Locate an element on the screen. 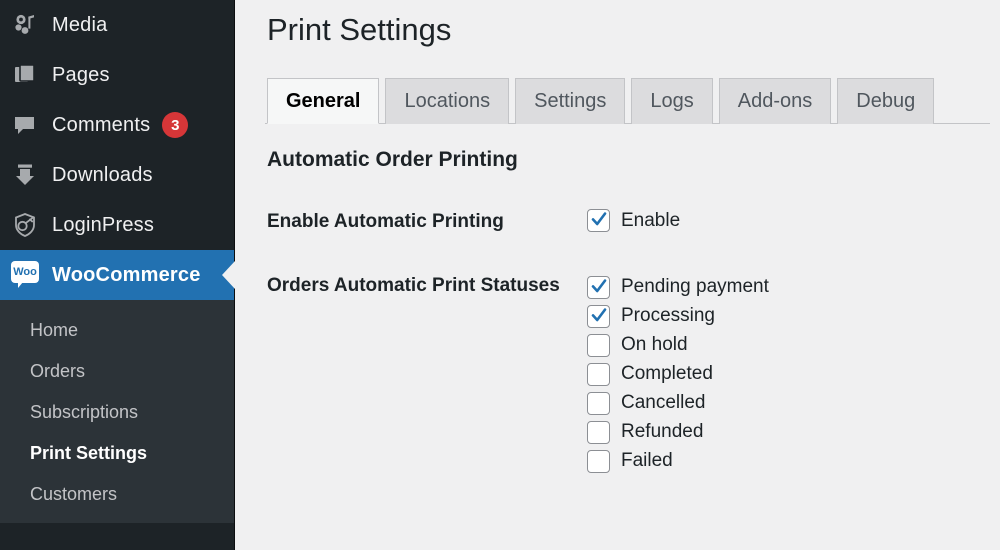 The image size is (1000, 550). checkbox-failed: Failed is located at coordinates (793, 461).